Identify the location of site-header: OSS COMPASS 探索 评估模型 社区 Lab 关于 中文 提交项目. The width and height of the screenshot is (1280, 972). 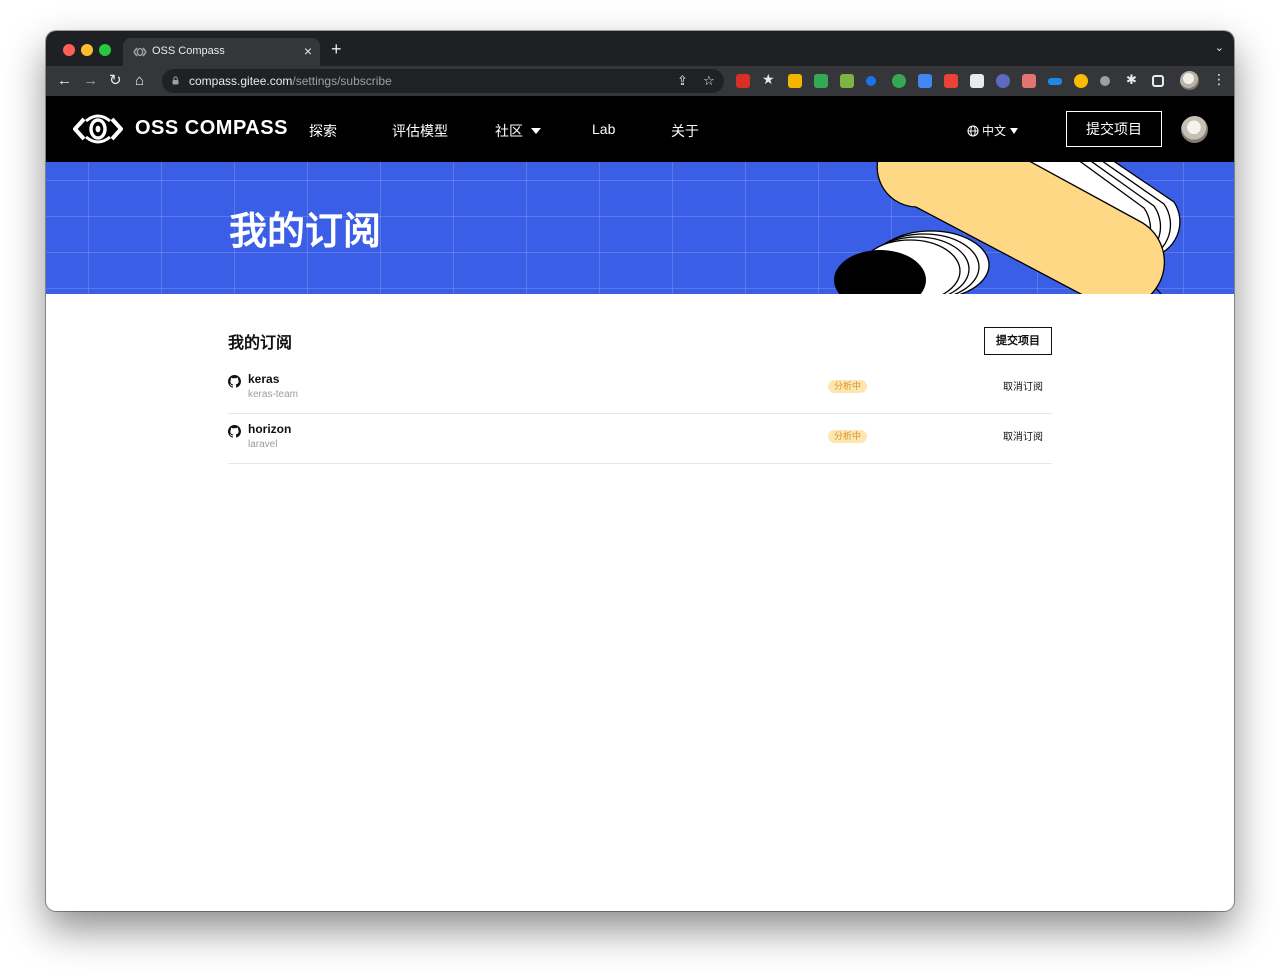
(640, 129).